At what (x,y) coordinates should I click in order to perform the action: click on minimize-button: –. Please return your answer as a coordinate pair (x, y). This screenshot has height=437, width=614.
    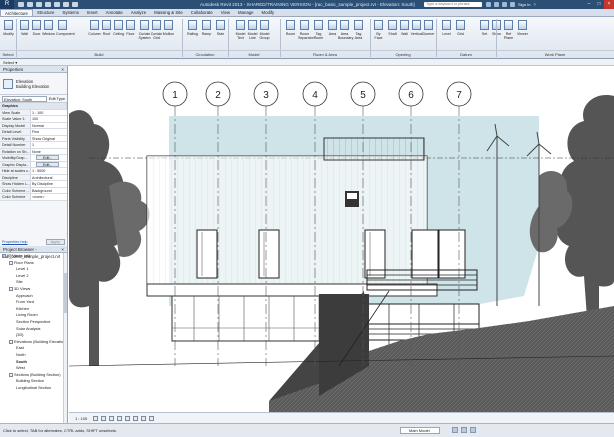
    Looking at the image, I should click on (589, 4).